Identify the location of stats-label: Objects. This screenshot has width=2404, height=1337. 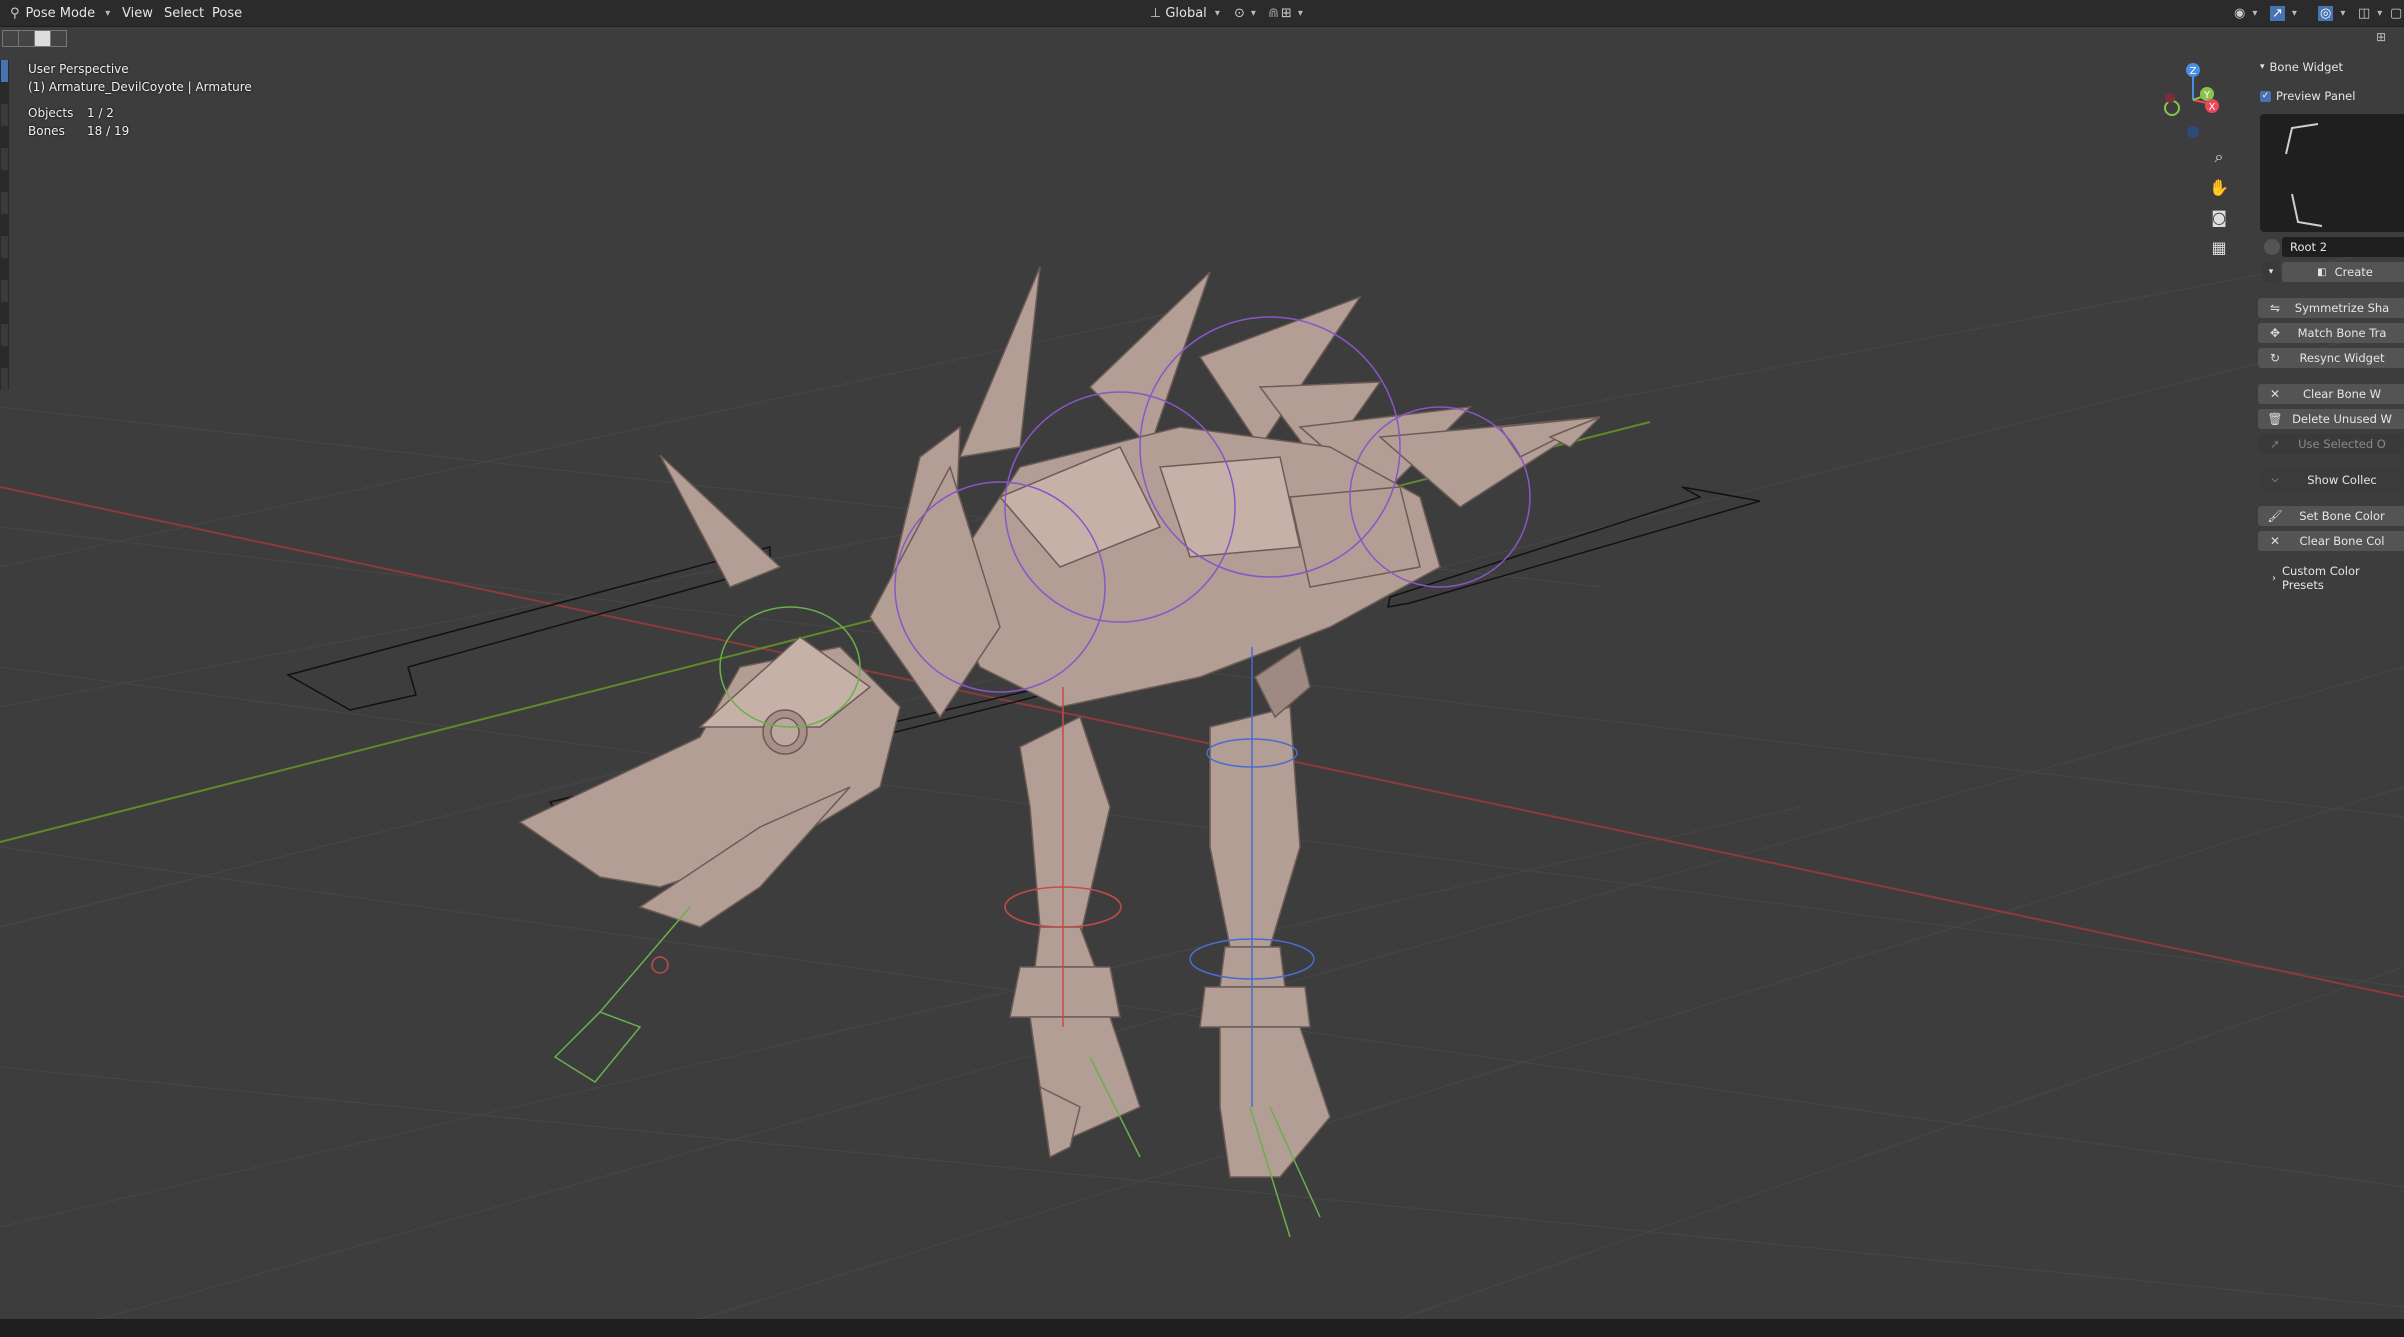
(51, 113).